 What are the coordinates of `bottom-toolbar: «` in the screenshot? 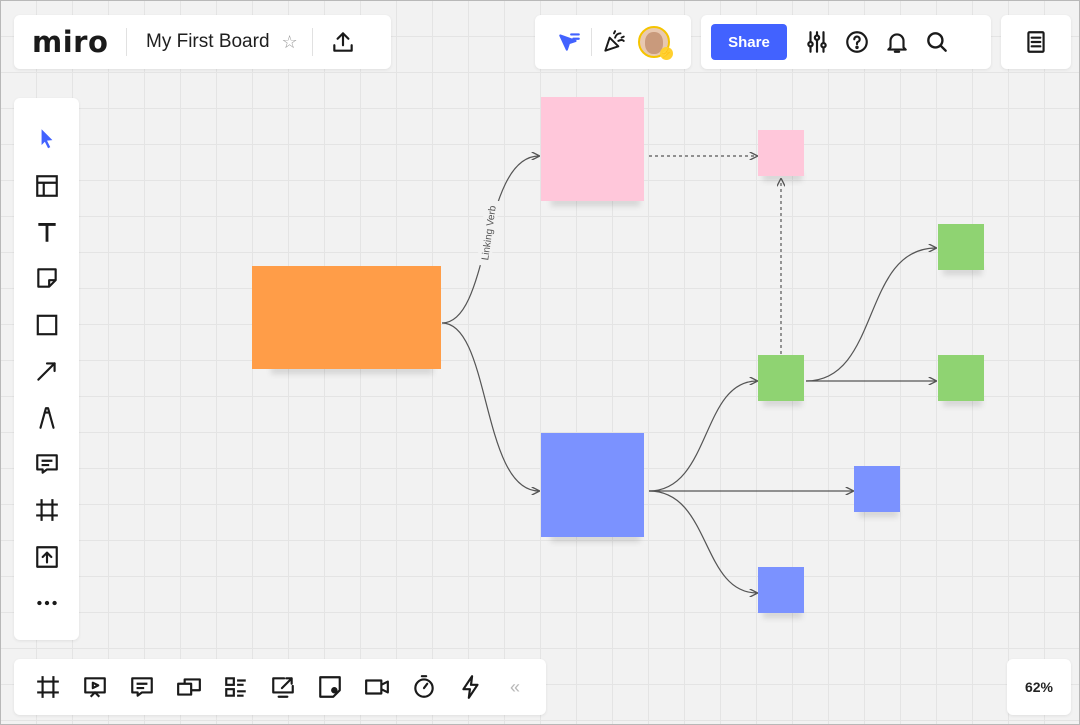 It's located at (280, 687).